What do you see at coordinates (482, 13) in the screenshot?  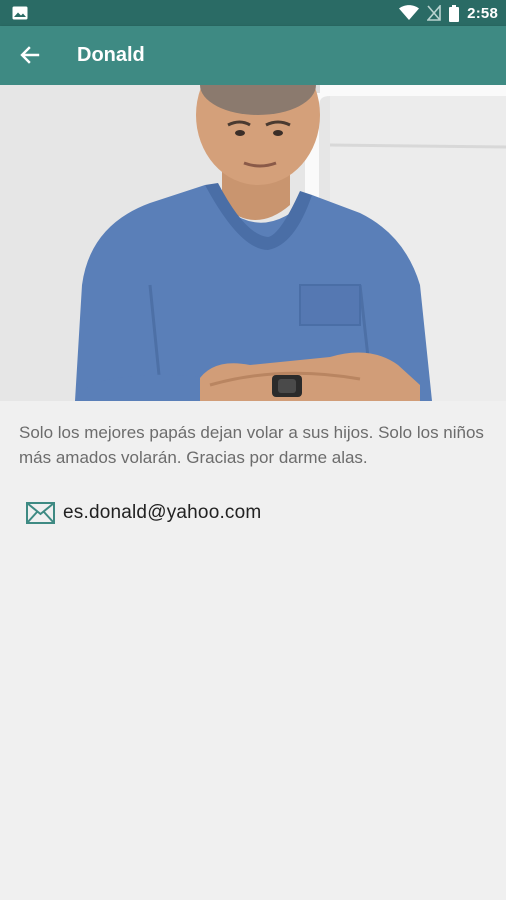 I see `status-time: 2:58` at bounding box center [482, 13].